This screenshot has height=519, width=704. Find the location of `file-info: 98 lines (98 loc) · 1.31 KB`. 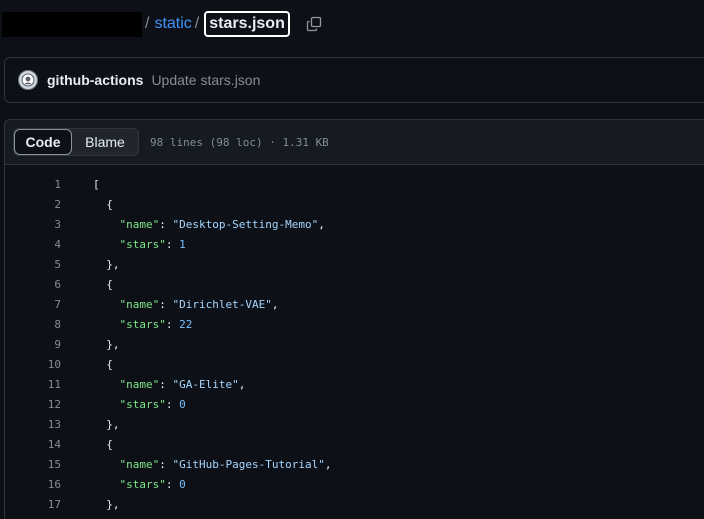

file-info: 98 lines (98 loc) · 1.31 KB is located at coordinates (239, 142).